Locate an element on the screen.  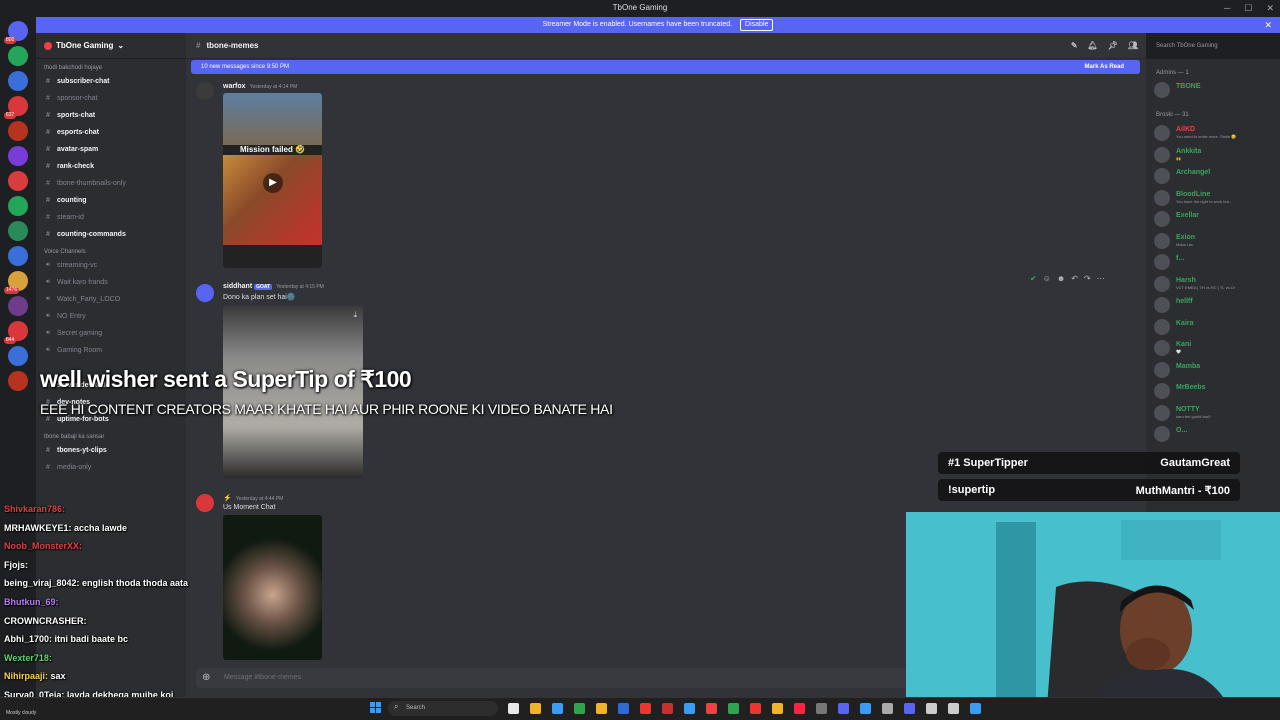
threads-icon: ✎ is located at coordinates (1074, 45).